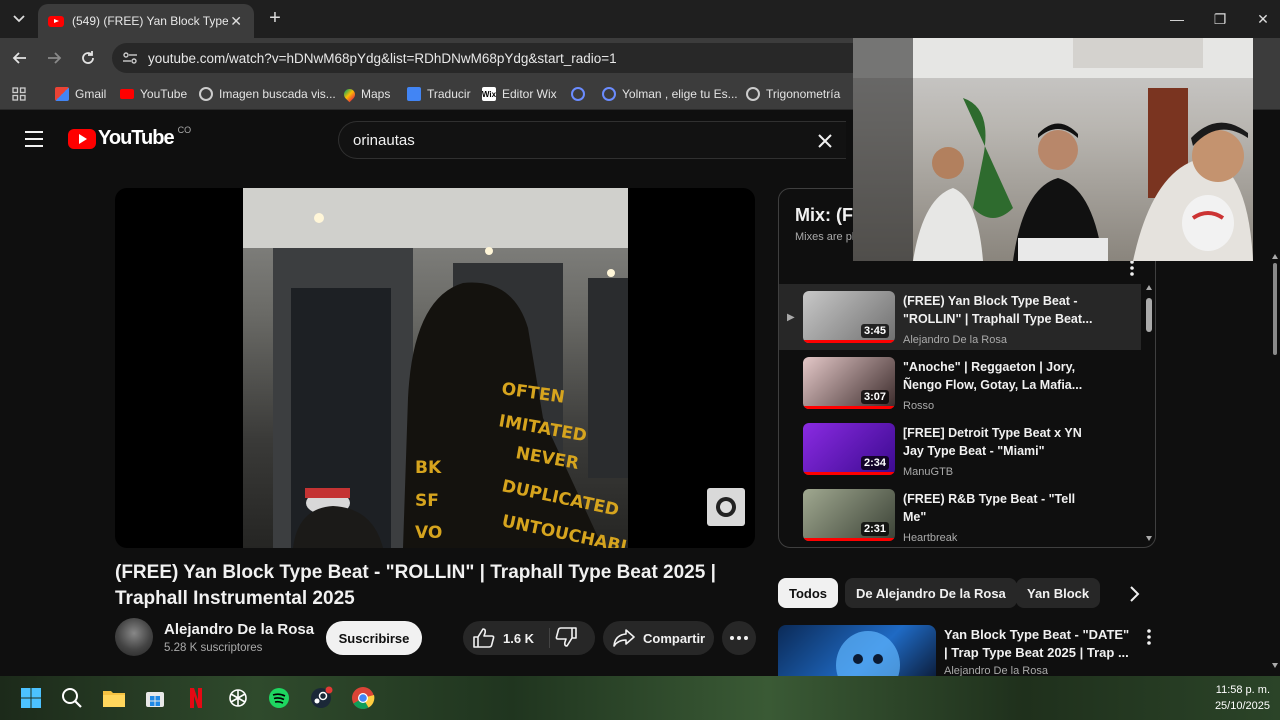 The height and width of the screenshot is (720, 1280). Describe the element at coordinates (72, 698) in the screenshot. I see `search-icon` at that location.